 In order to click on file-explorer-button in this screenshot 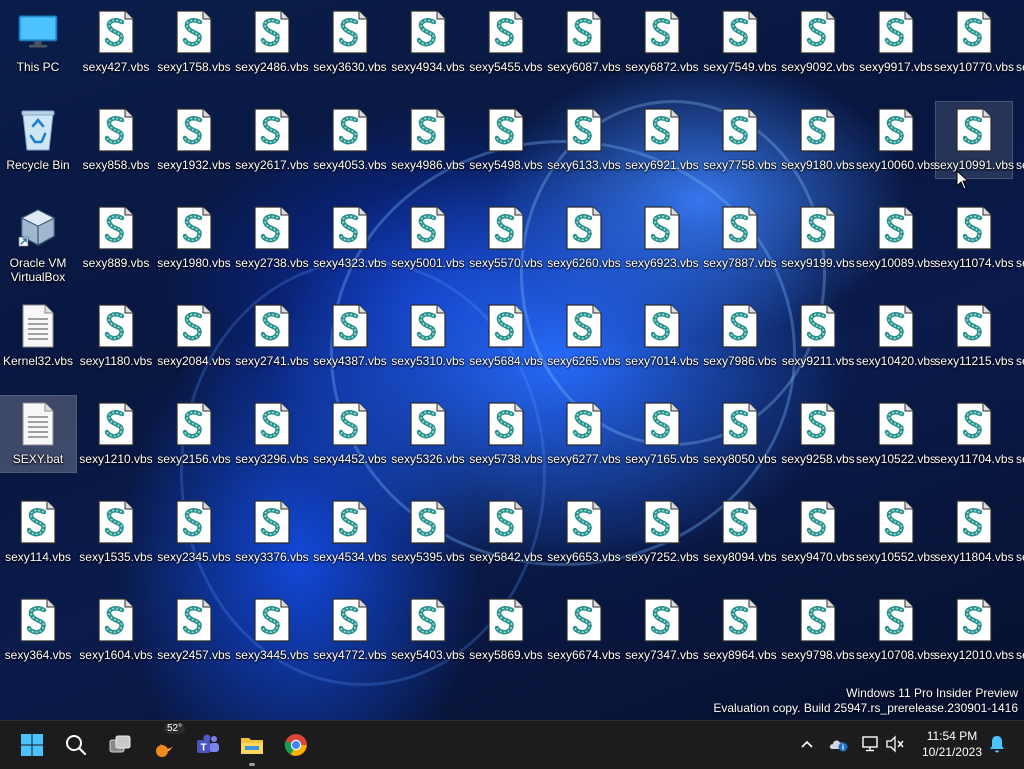, I will do `click(252, 745)`.